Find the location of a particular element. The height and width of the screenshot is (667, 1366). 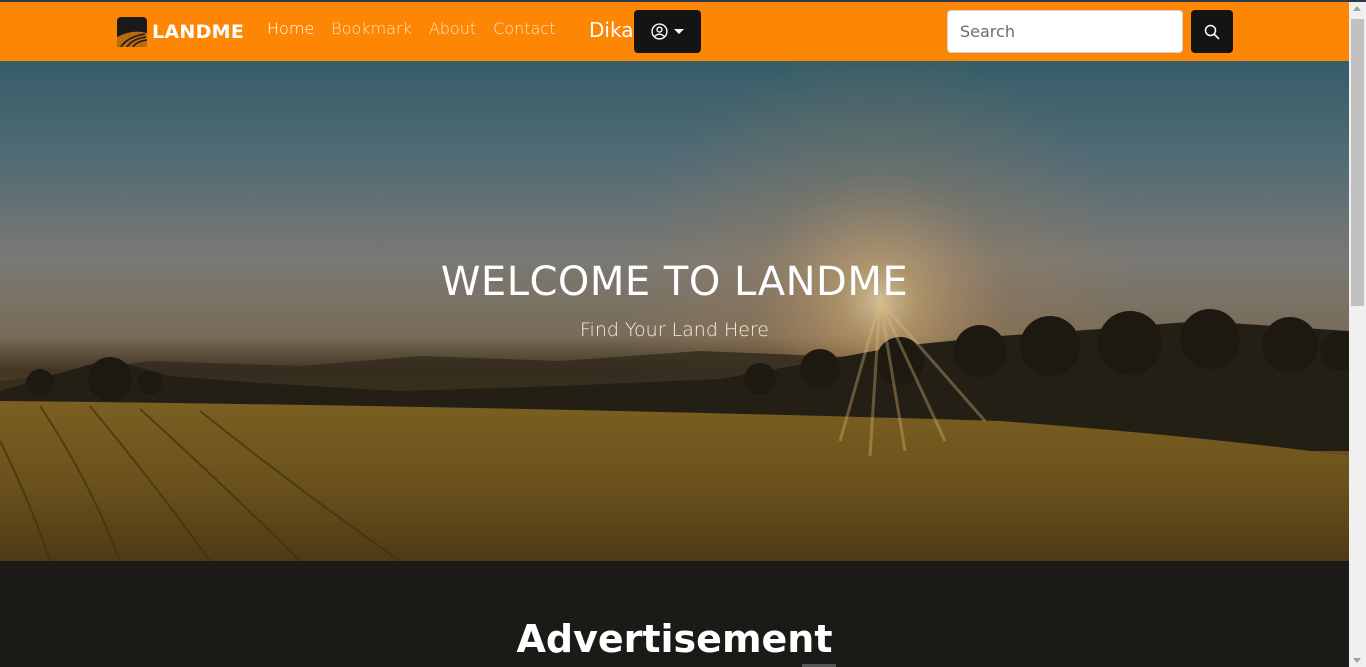

scroll-down-arrow-icon is located at coordinates (1357, 660).